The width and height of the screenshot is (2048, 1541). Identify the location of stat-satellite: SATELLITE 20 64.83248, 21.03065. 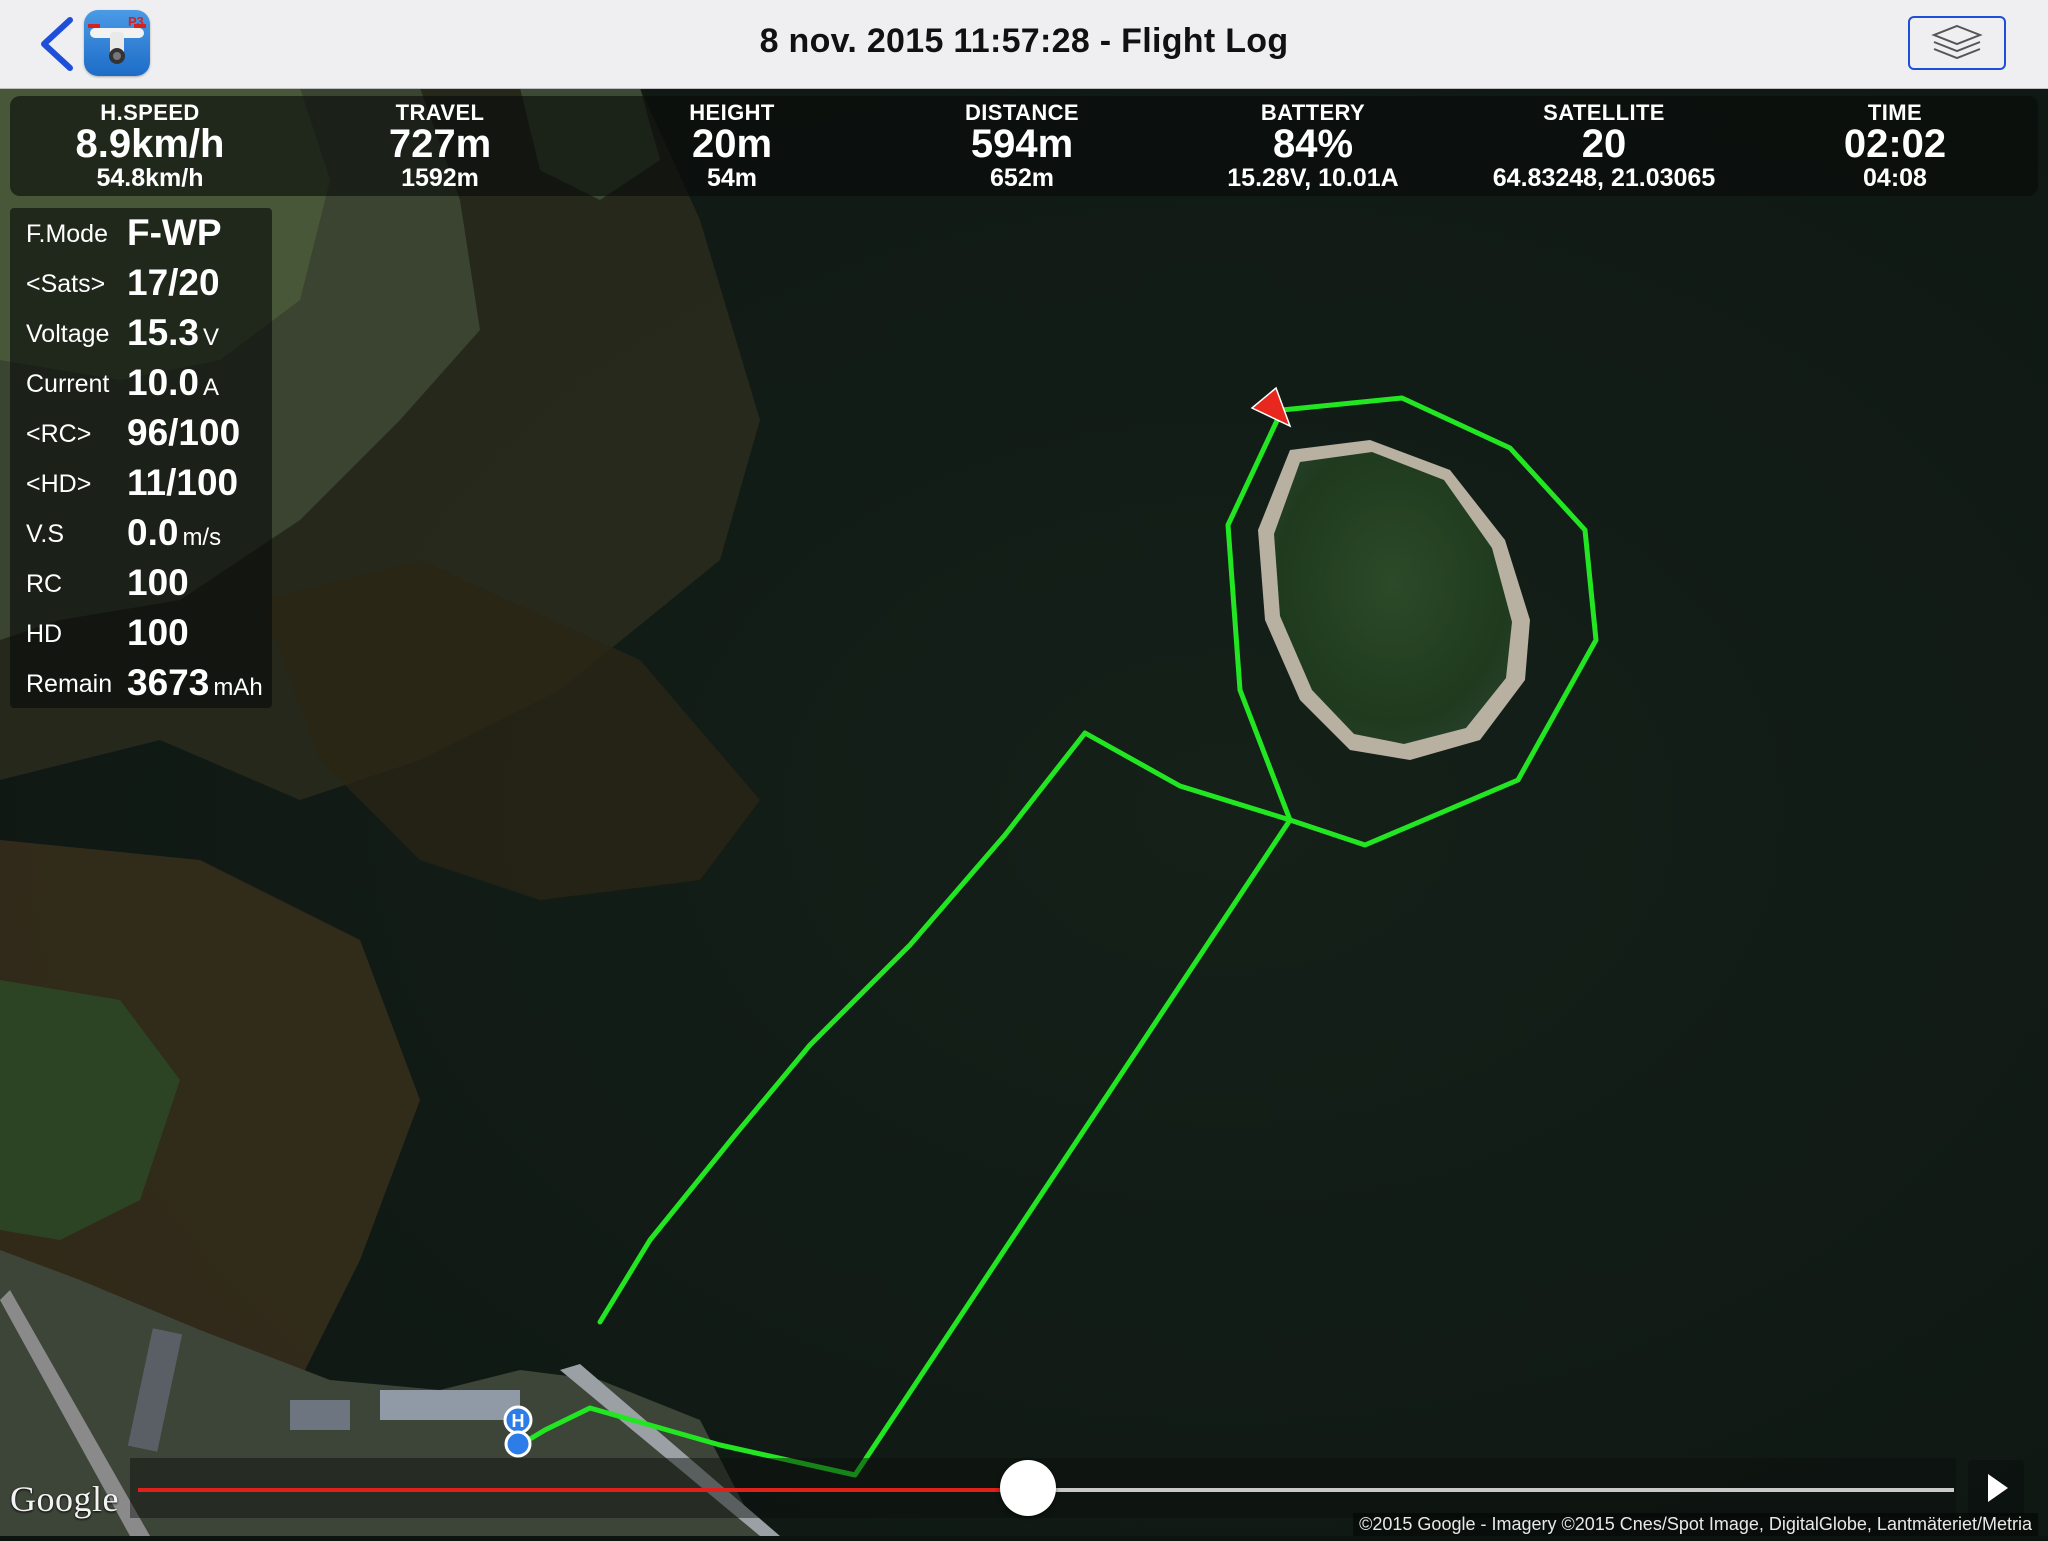
(1604, 144).